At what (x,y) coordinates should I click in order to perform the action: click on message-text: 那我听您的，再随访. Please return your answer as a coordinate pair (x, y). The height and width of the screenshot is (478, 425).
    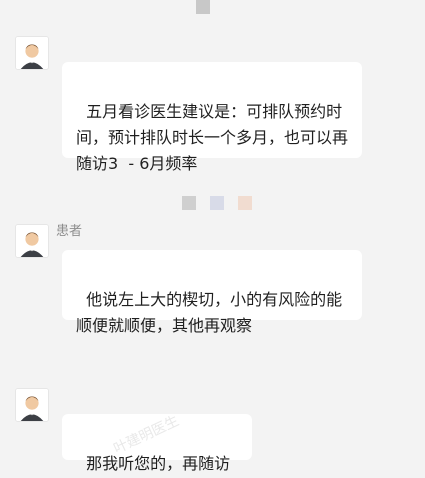
    Looking at the image, I should click on (158, 463).